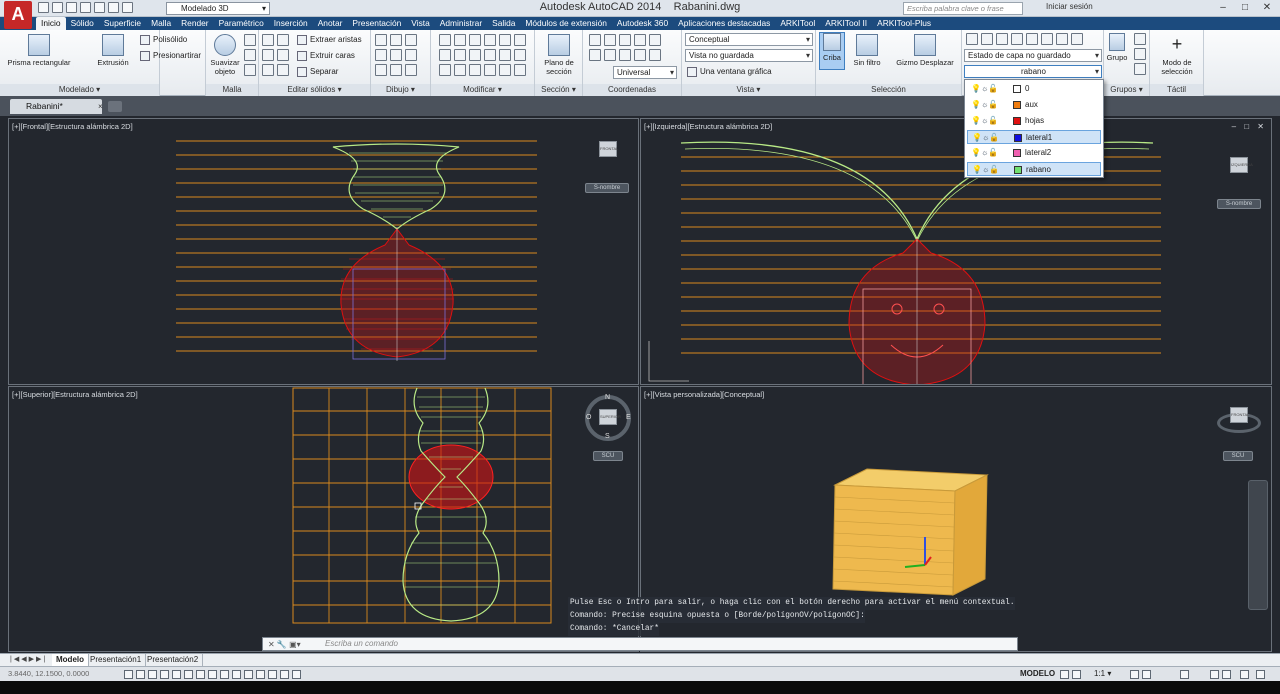 The height and width of the screenshot is (694, 1280). I want to click on tab-inicio: Inicio, so click(51, 23).